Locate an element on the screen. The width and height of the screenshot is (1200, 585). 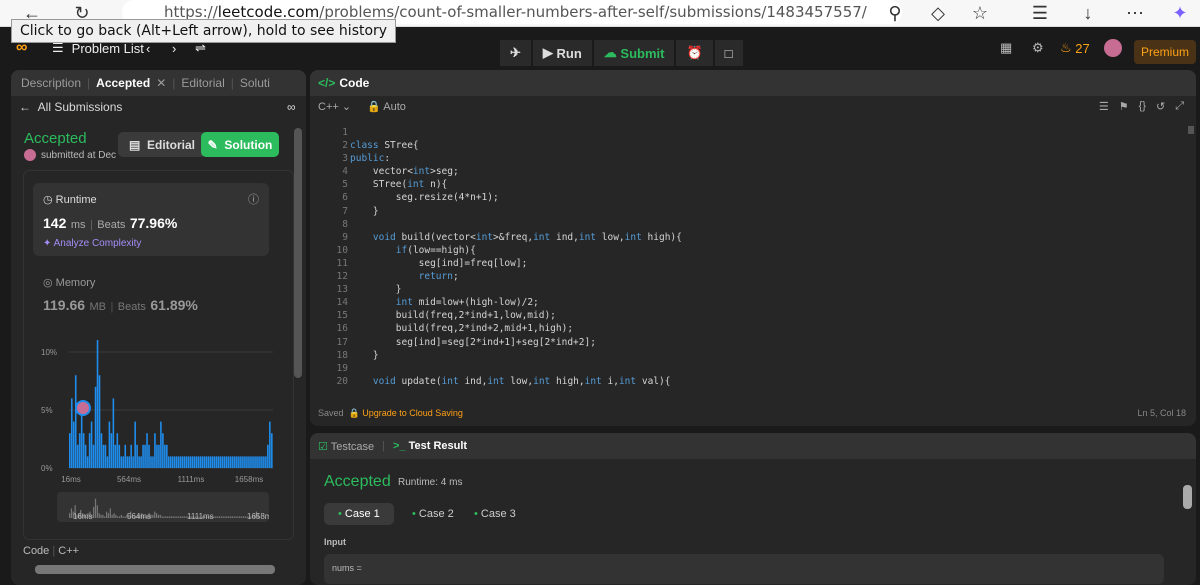
chart-minimap: 16ms 564ms 1111ms 1658ms is located at coordinates (166, 507).